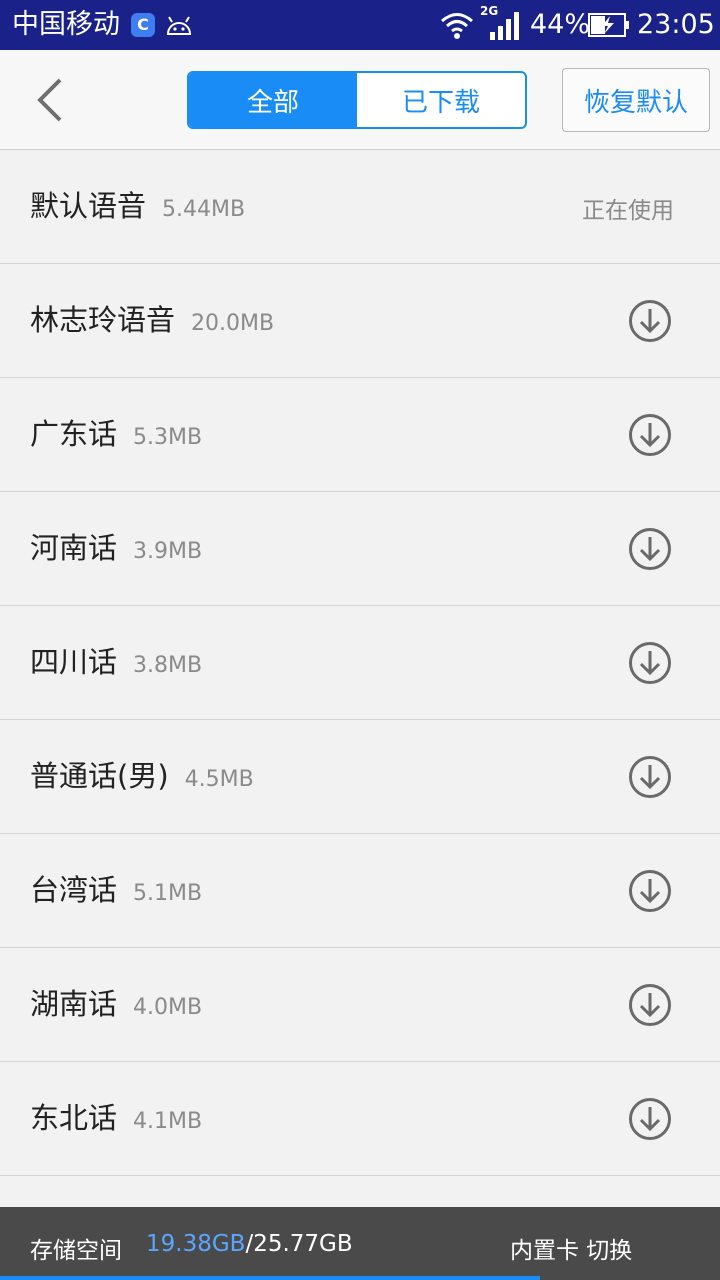  Describe the element at coordinates (571, 1248) in the screenshot. I see `switch-storage-button: 内置卡 切换` at that location.